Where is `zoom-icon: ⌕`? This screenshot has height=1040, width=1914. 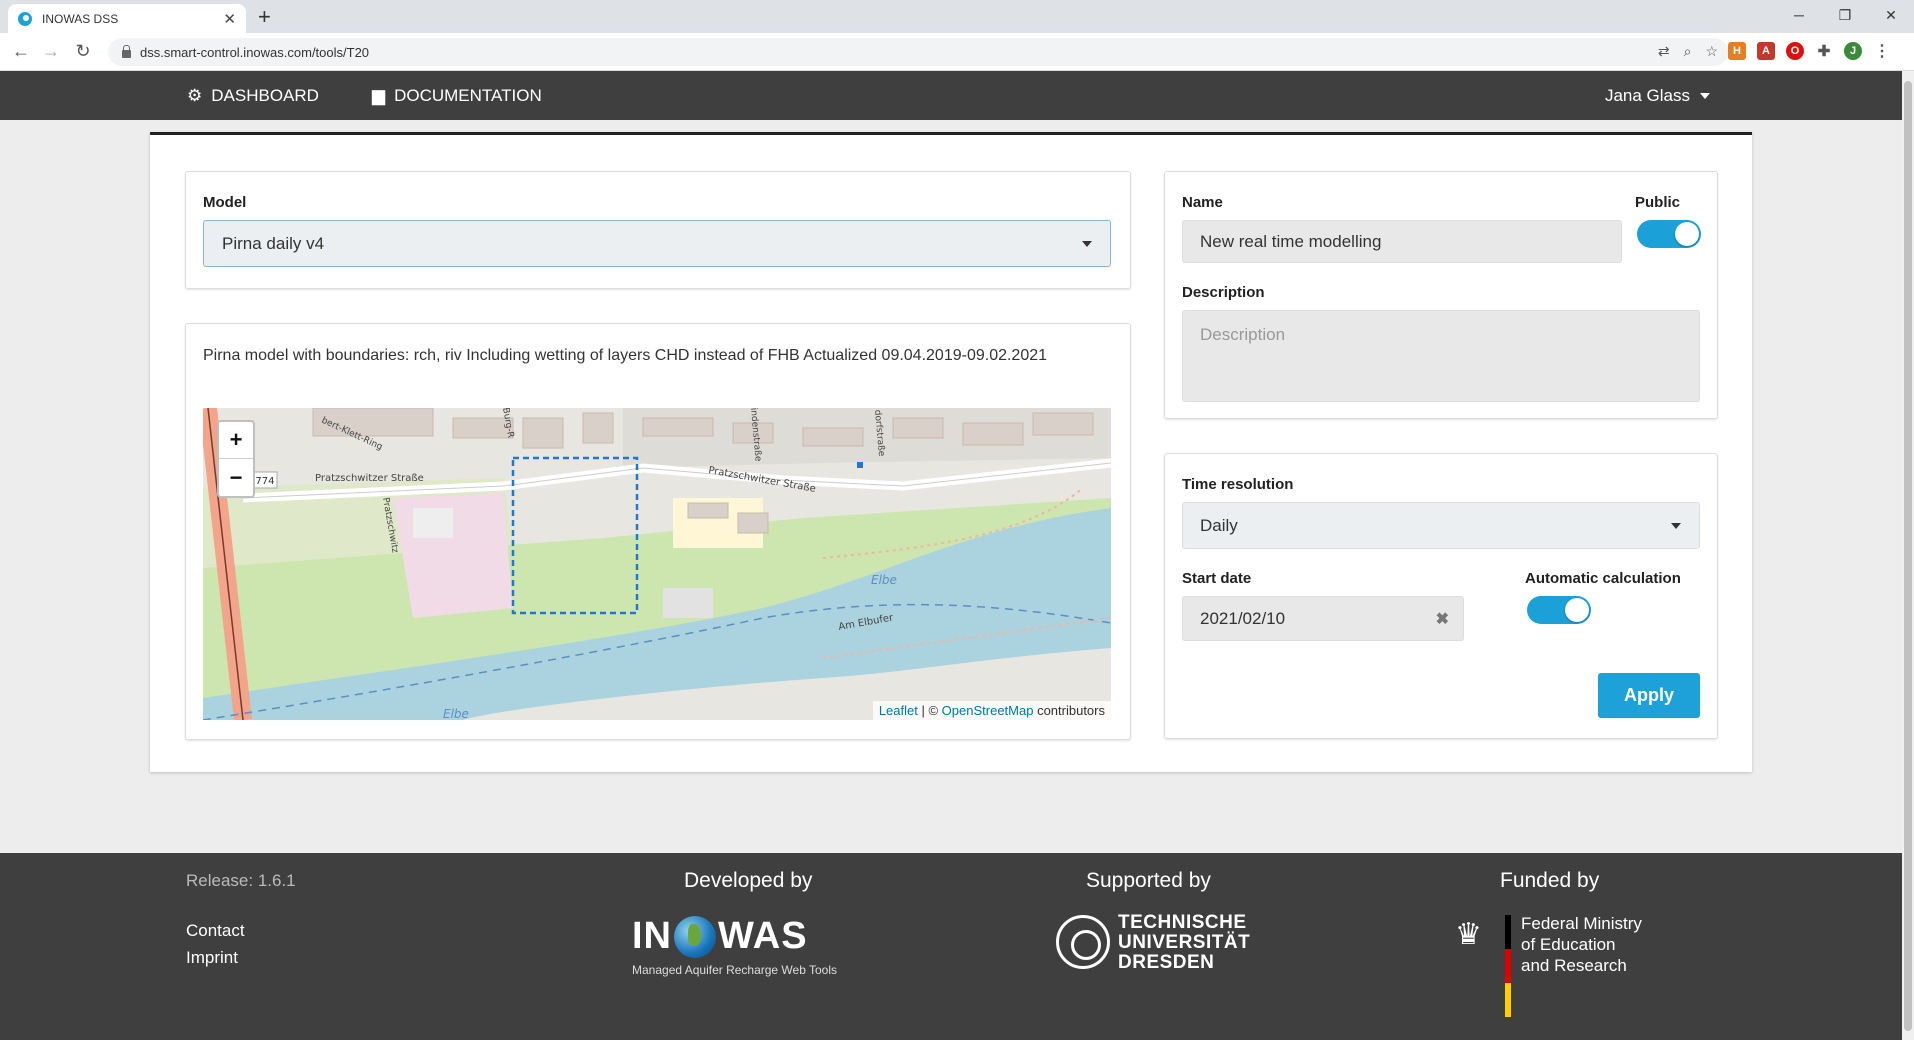 zoom-icon: ⌕ is located at coordinates (1688, 51).